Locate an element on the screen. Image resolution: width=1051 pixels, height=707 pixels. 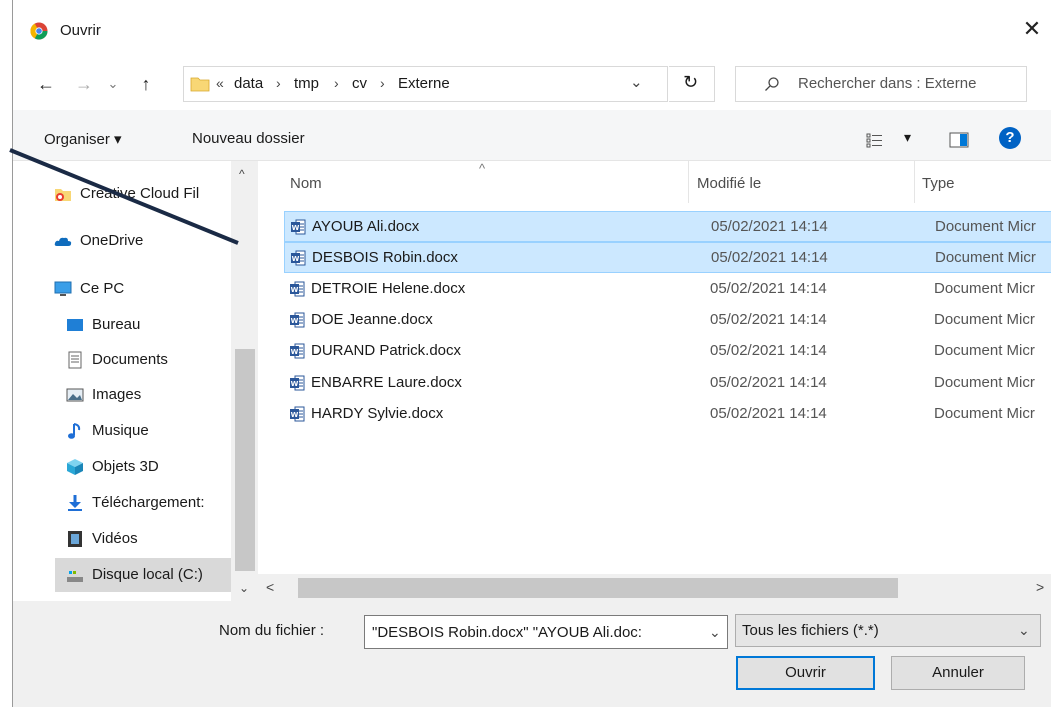
file-type-select: Tous les fichiers (*.*) ⌄ is located at coordinates (888, 630).